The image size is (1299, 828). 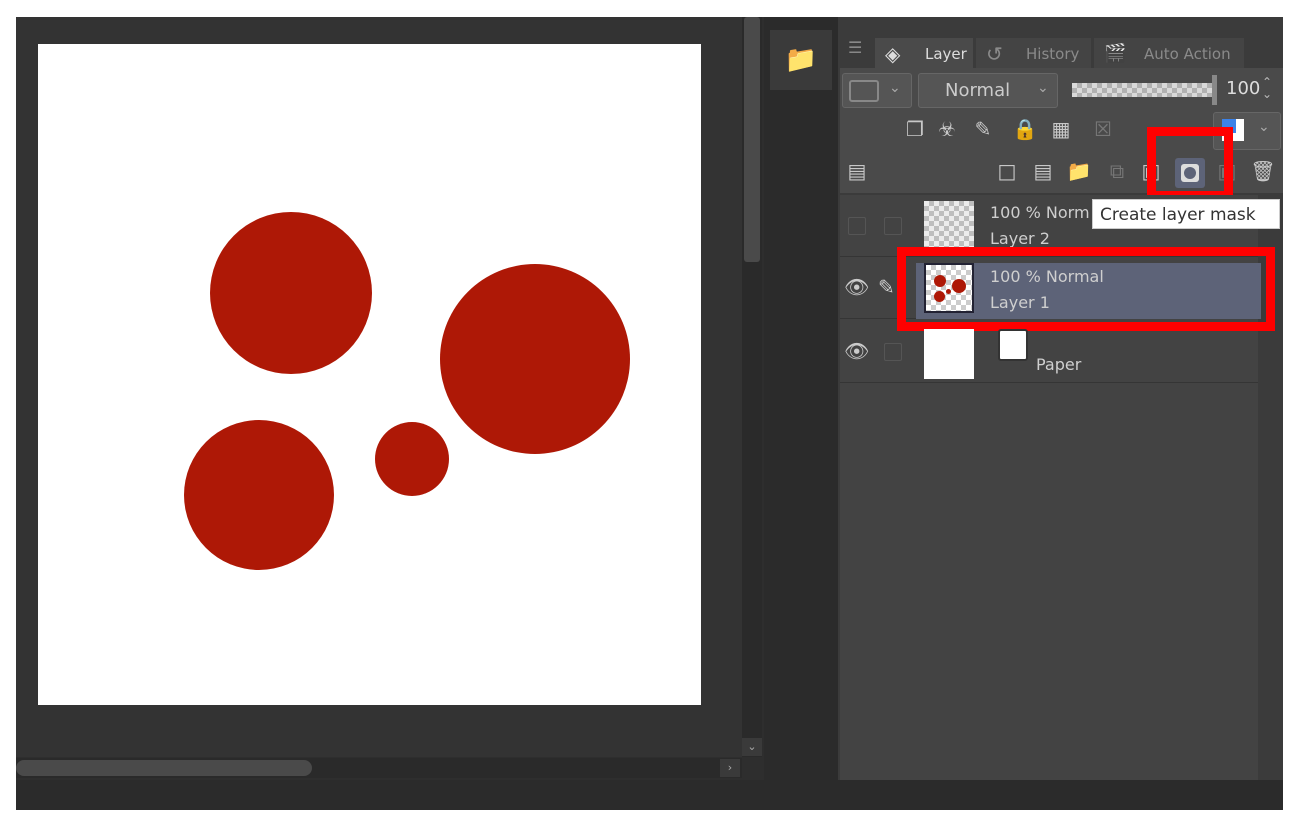 I want to click on tab-history: ↺ History, so click(x=1033, y=53).